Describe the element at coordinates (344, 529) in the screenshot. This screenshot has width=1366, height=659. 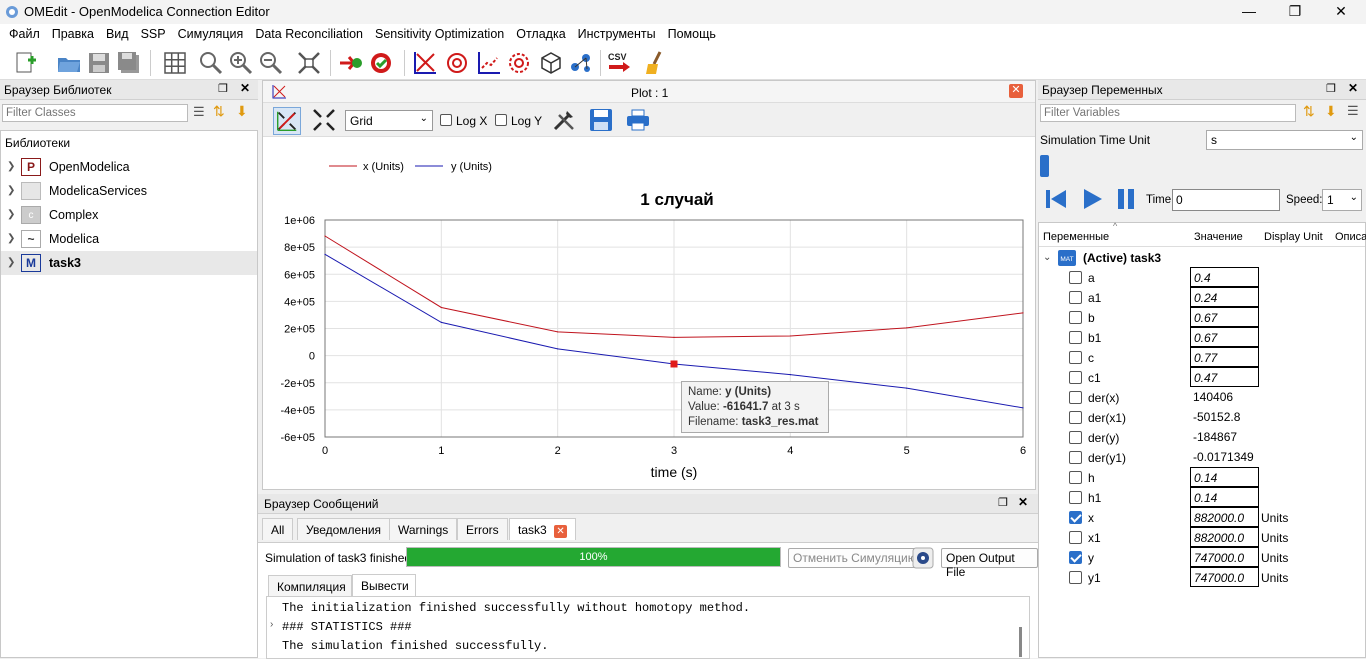
I see `tab-notifications: Уведомления` at that location.